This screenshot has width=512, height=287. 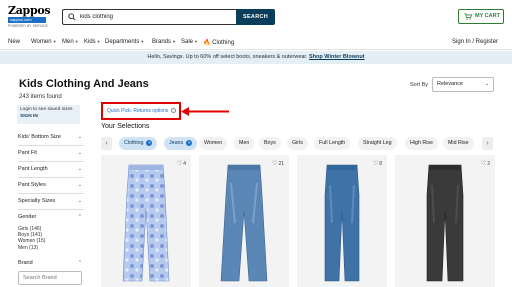 I want to click on nav-item-kids: Kids▼, so click(x=92, y=42).